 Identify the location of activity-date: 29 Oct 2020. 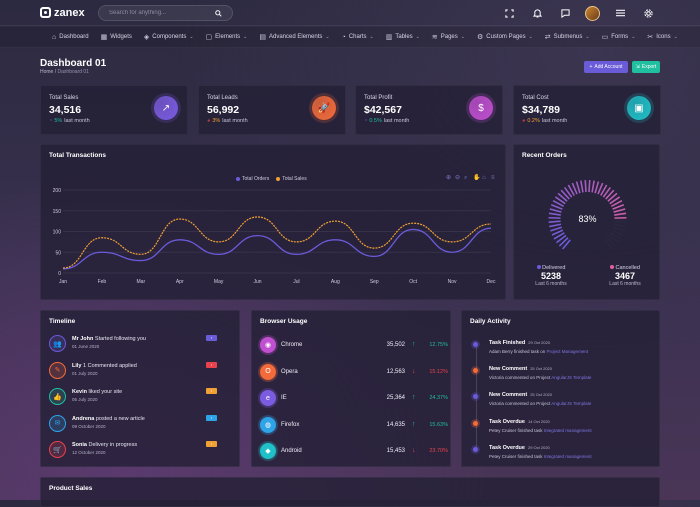
(539, 447).